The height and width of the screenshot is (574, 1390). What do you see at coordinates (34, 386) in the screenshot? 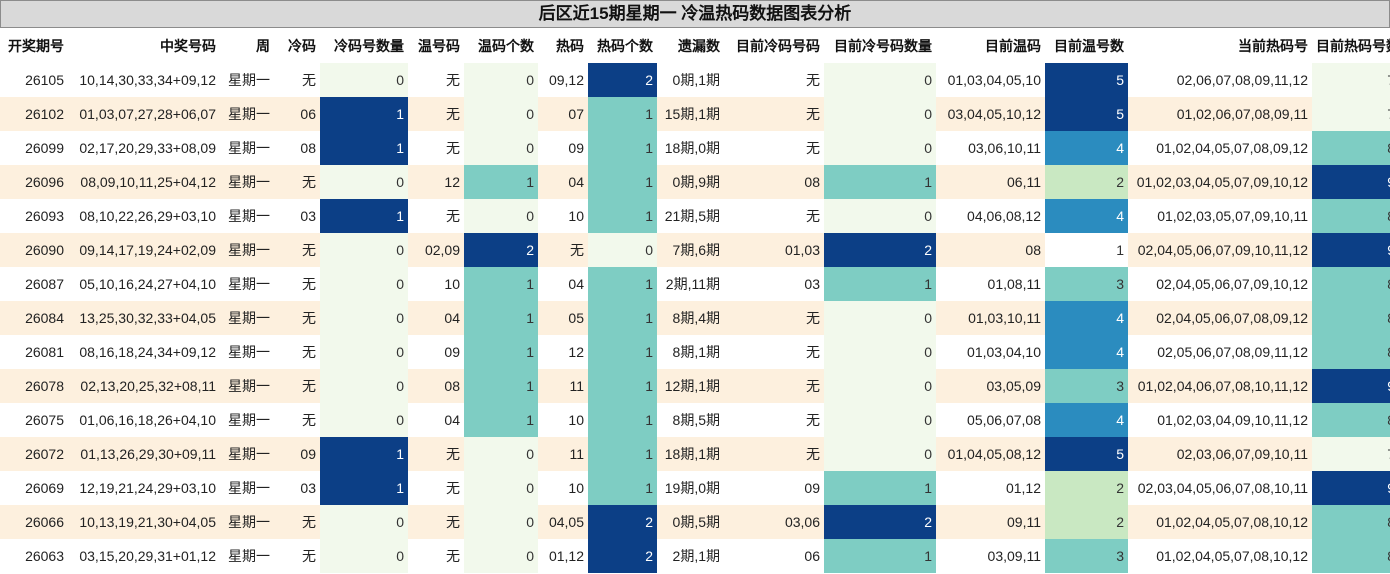
I see `table-cell: 26078` at bounding box center [34, 386].